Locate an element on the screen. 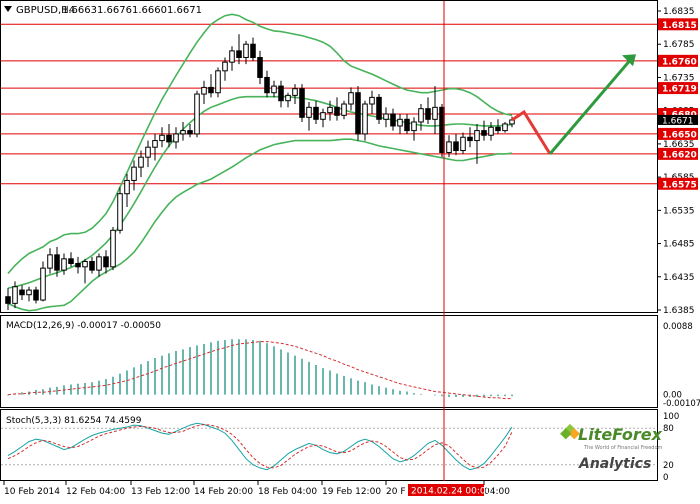 The width and height of the screenshot is (700, 504). level-label: 1.6650 is located at coordinates (679, 135).